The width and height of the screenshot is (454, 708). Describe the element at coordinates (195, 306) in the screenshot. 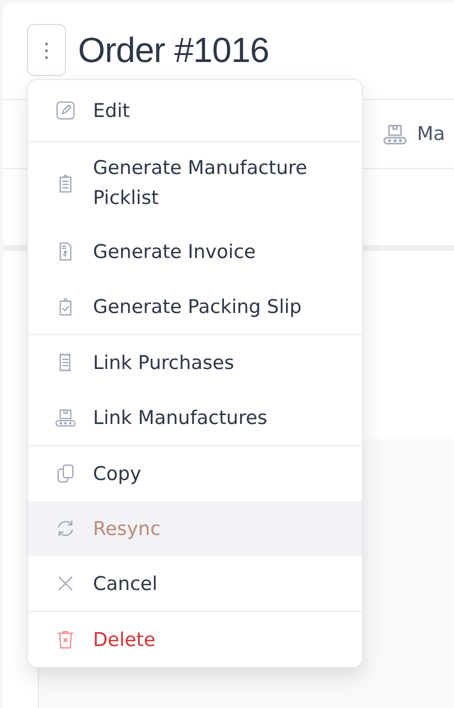

I see `menu-item: Generate Packing Slip` at that location.